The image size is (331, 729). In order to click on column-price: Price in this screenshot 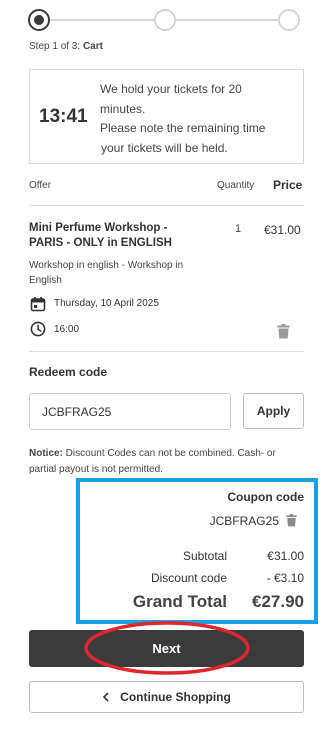, I will do `click(288, 185)`.